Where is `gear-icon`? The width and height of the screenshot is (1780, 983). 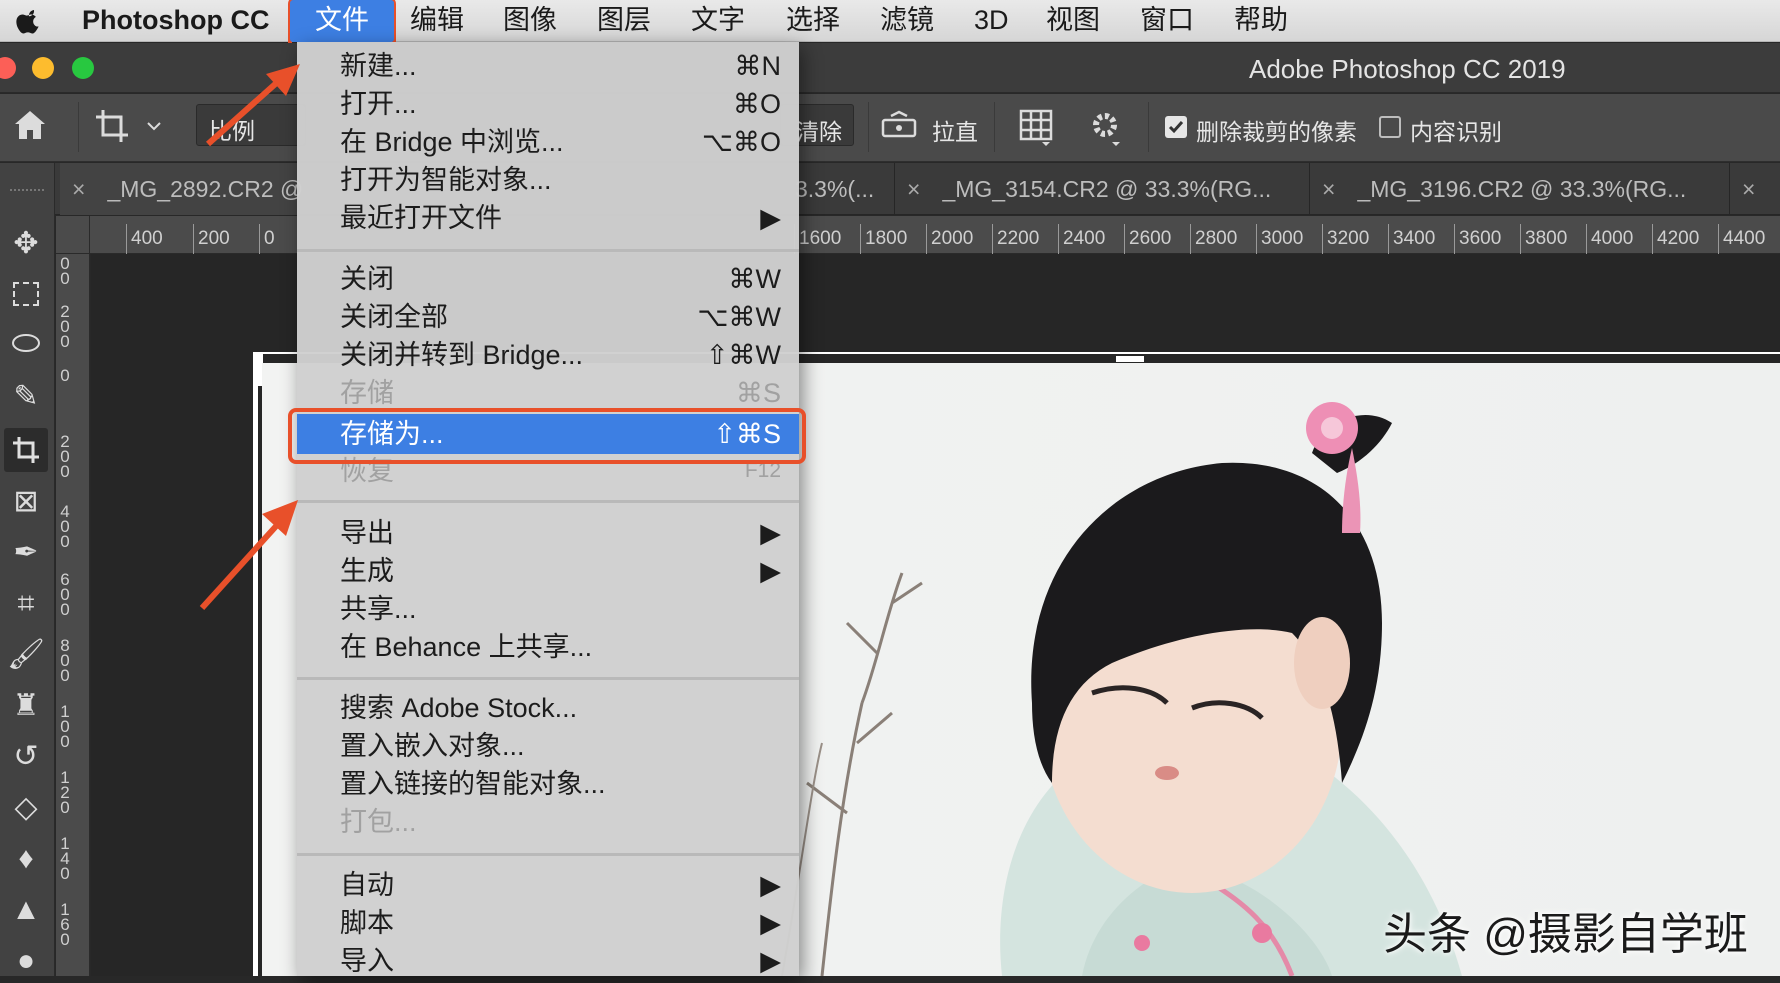
gear-icon is located at coordinates (1106, 127).